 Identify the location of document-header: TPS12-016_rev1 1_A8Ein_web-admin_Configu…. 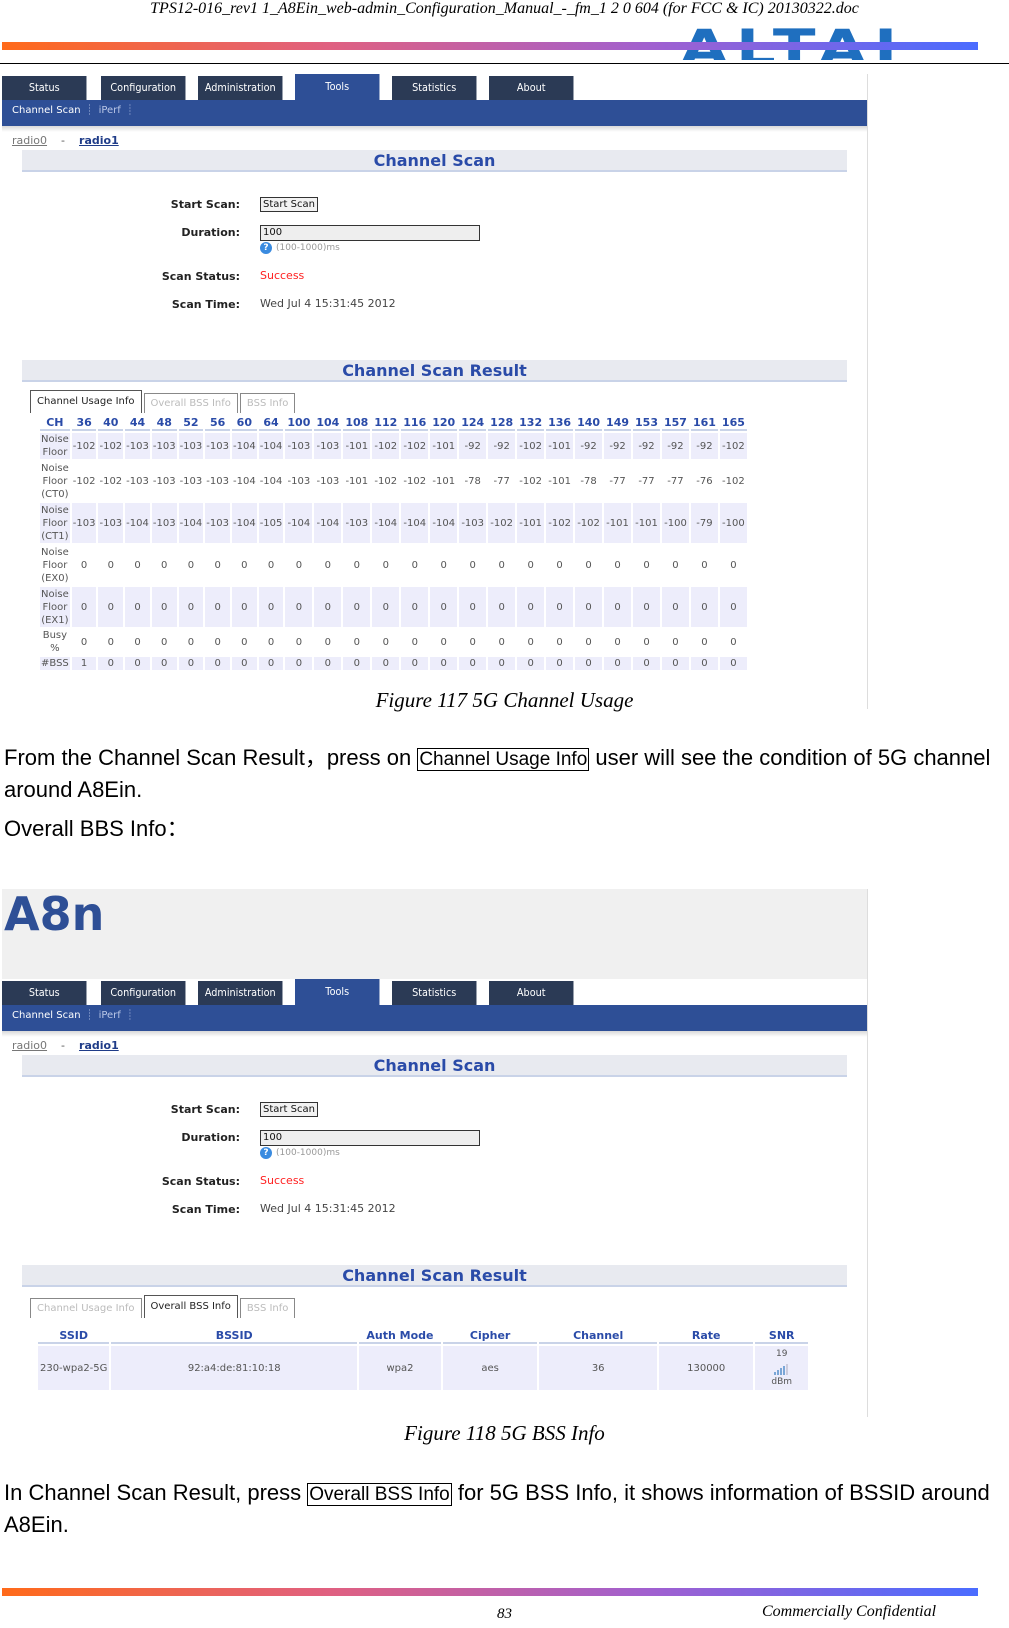
(504, 33).